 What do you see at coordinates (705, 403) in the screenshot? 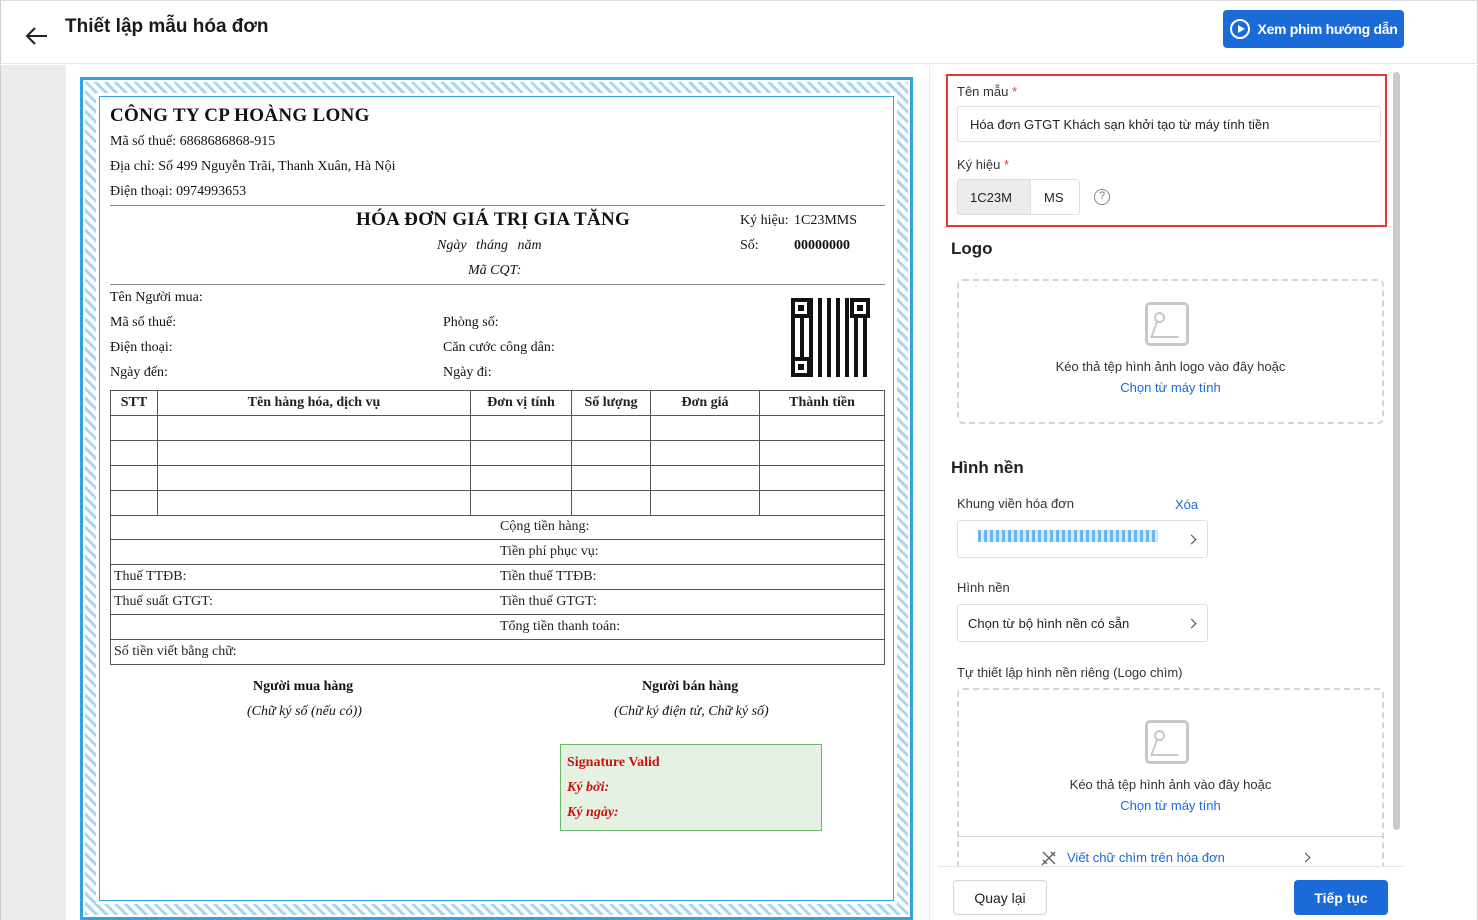
I see `col-header: Đơn giá` at bounding box center [705, 403].